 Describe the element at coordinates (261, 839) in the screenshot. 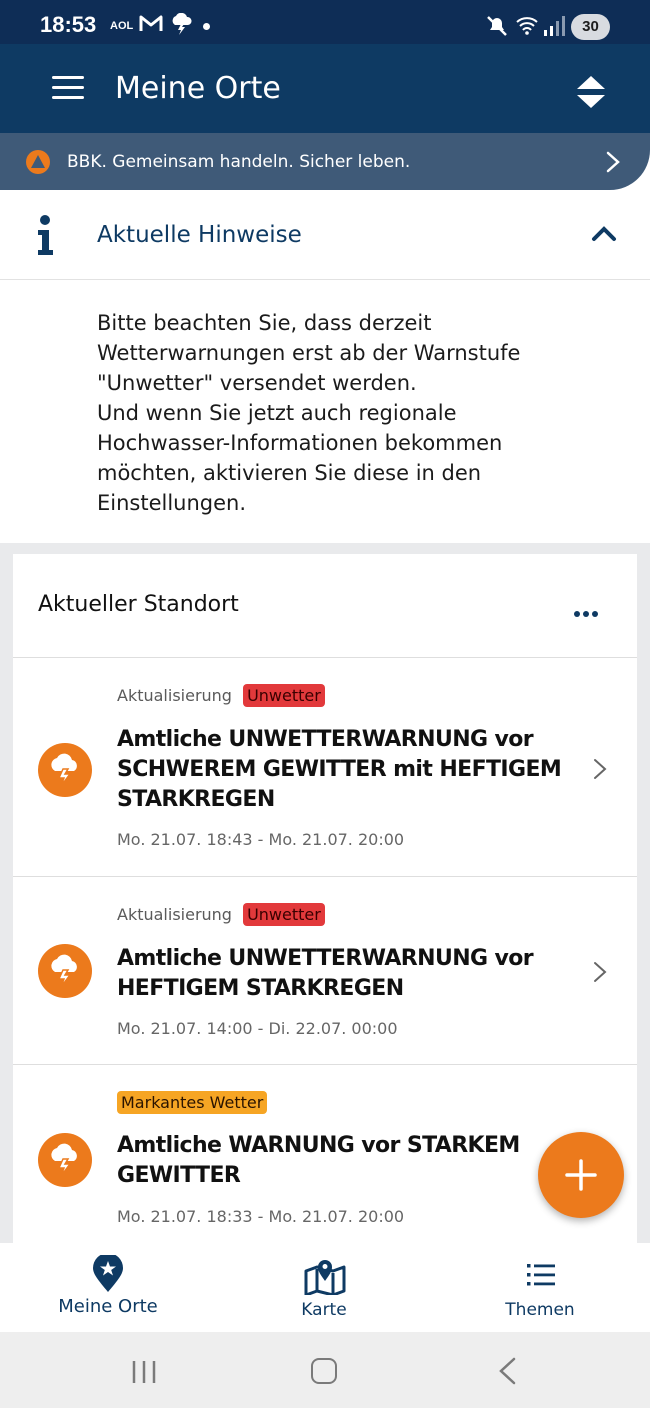

I see `warning-dates: Mo. 21.07. 18:43 - Mo. 21.07. 20:00` at that location.